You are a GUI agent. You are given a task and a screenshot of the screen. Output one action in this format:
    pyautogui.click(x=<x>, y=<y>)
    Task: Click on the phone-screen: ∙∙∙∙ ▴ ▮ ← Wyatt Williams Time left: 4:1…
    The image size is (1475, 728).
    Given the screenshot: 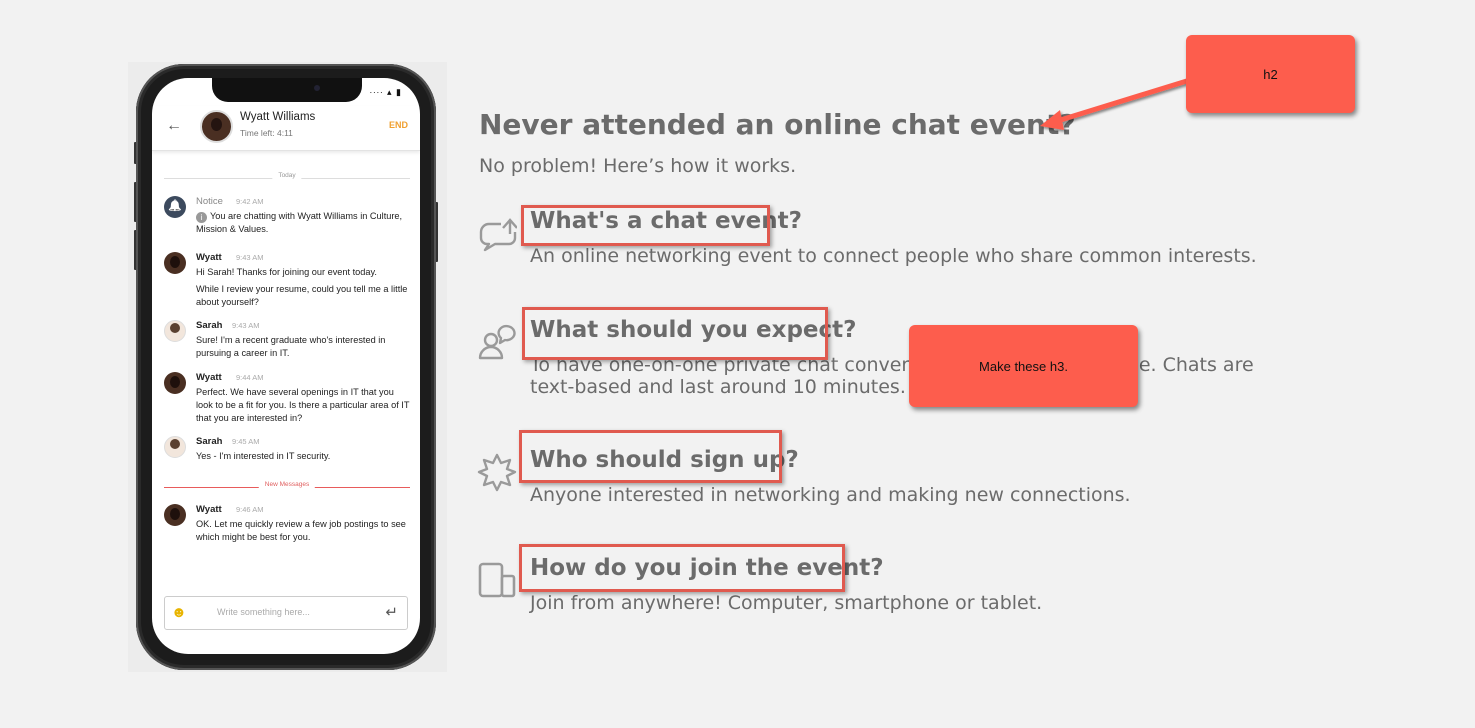 What is the action you would take?
    pyautogui.click(x=286, y=366)
    